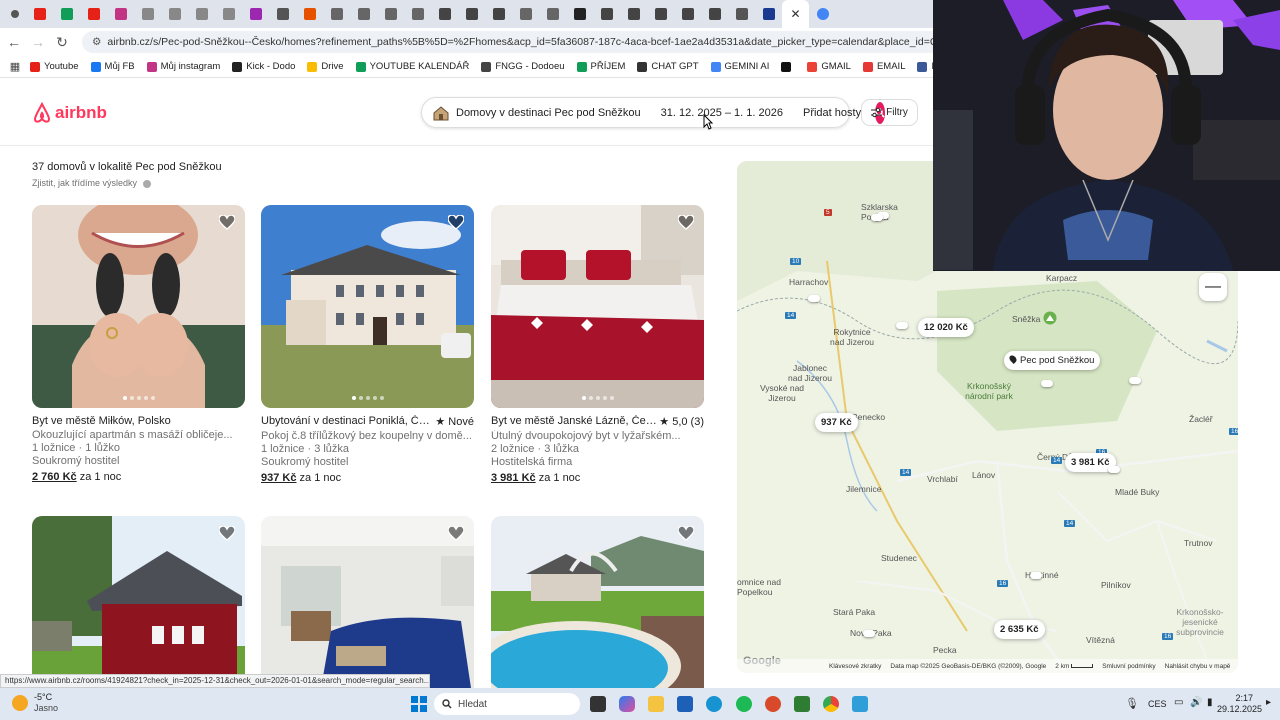 The width and height of the screenshot is (1280, 720). Describe the element at coordinates (946, 327) in the screenshot. I see `map-price-pin: 12 020 Kč` at that location.